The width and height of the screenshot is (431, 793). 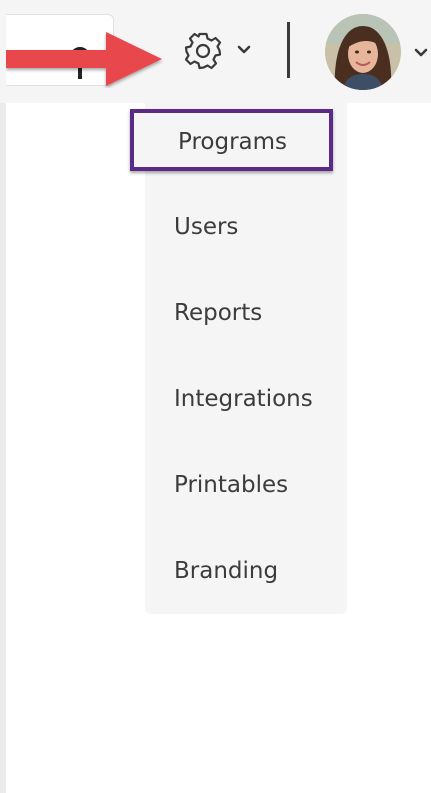 I want to click on avatar, so click(x=363, y=52).